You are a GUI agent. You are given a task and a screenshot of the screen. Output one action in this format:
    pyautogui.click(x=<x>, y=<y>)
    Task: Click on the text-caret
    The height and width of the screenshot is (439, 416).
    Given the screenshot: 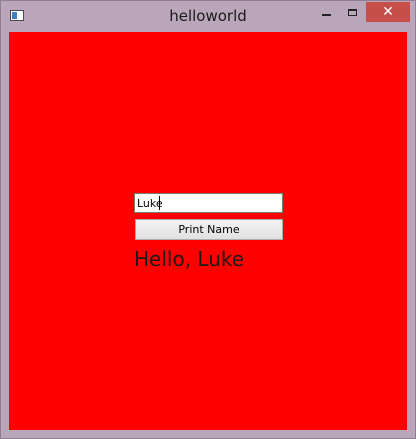 What is the action you would take?
    pyautogui.click(x=159, y=203)
    